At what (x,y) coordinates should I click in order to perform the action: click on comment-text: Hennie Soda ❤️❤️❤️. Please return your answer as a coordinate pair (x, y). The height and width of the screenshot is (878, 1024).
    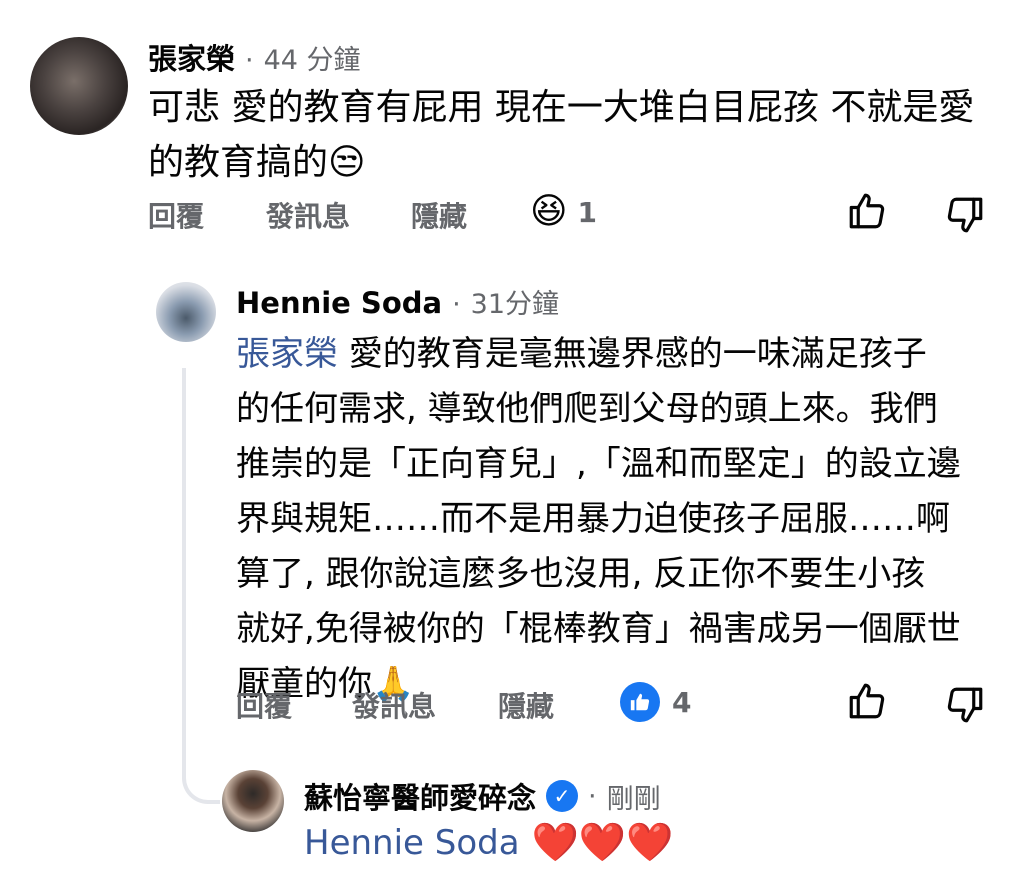
    Looking at the image, I should click on (489, 842).